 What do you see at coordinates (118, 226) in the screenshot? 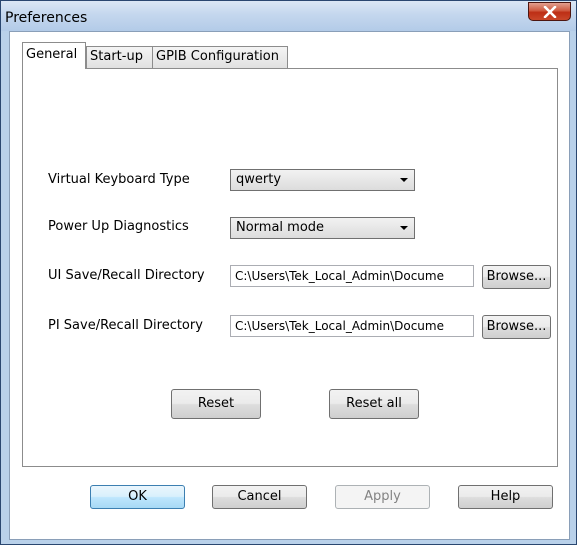
I see `power-up-diagnostics-label: Power Up Diagnostics` at bounding box center [118, 226].